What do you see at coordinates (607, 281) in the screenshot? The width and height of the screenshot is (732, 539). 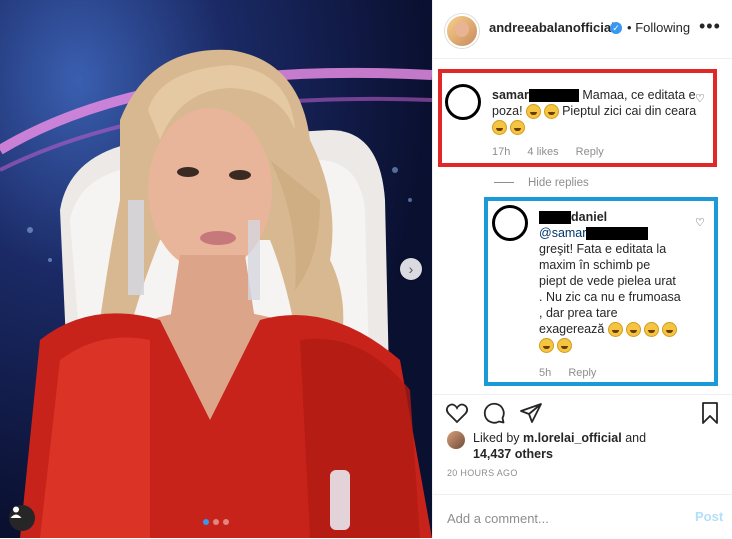 I see `reply-line: piept de vede pielea urat` at bounding box center [607, 281].